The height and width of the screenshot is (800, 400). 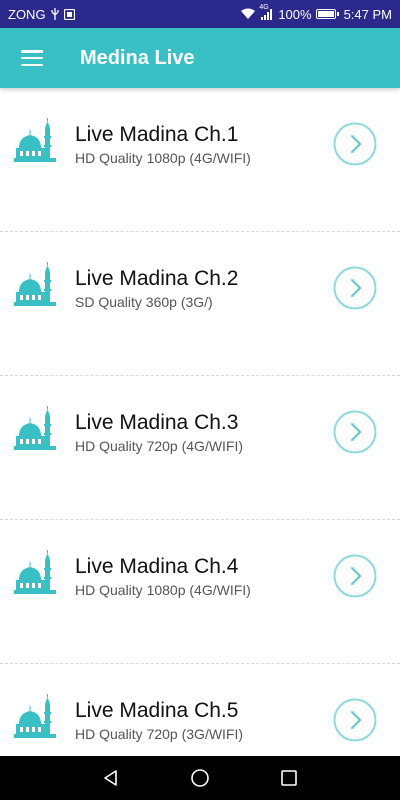 I want to click on sim-icon, so click(x=69, y=14).